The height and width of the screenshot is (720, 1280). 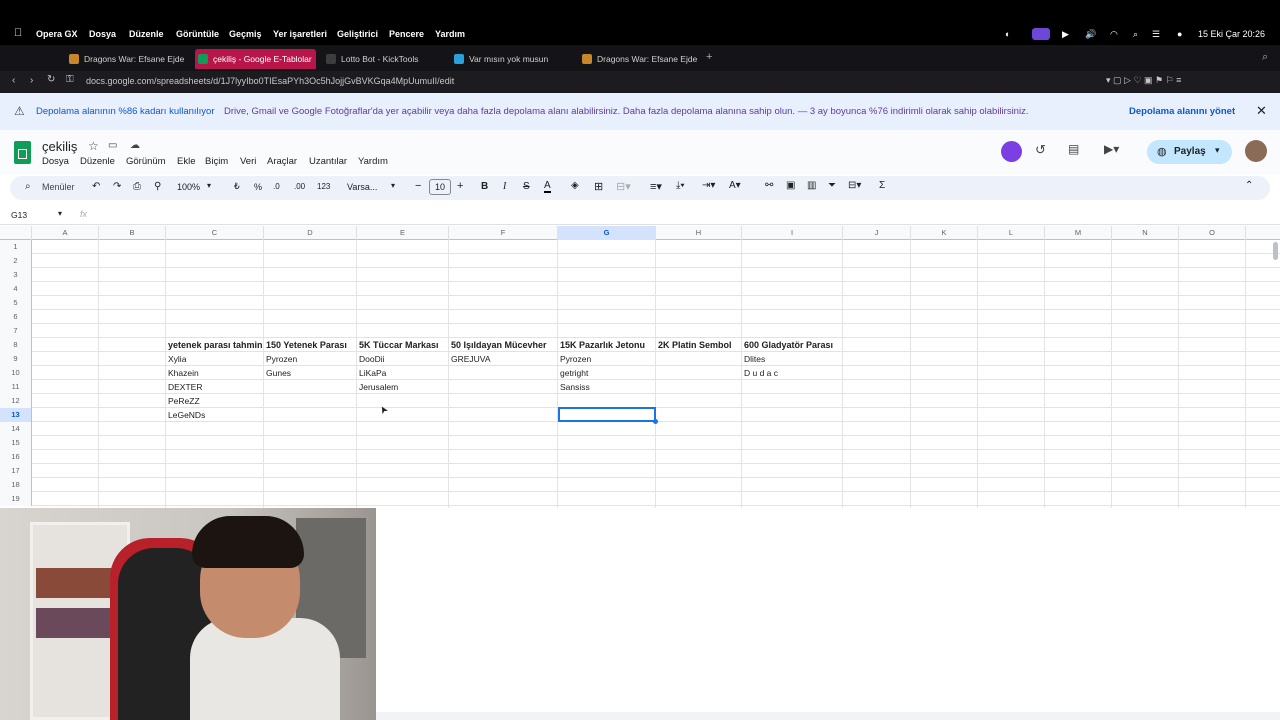 What do you see at coordinates (607, 345) in the screenshot?
I see `cell-header-g: 15K Pazarlık Jetonu` at bounding box center [607, 345].